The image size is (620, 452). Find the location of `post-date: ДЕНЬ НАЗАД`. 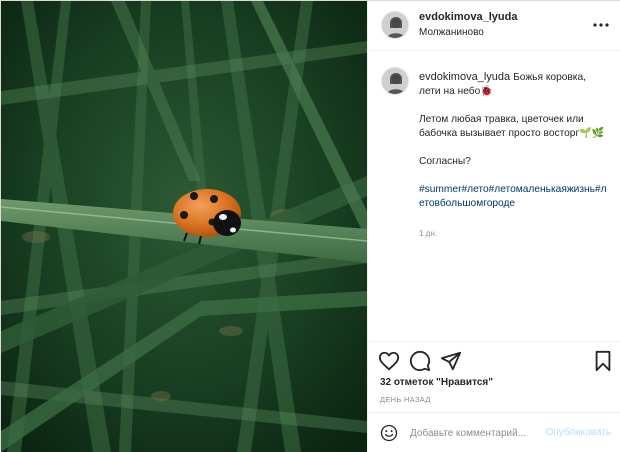

post-date: ДЕНЬ НАЗАД is located at coordinates (405, 399).